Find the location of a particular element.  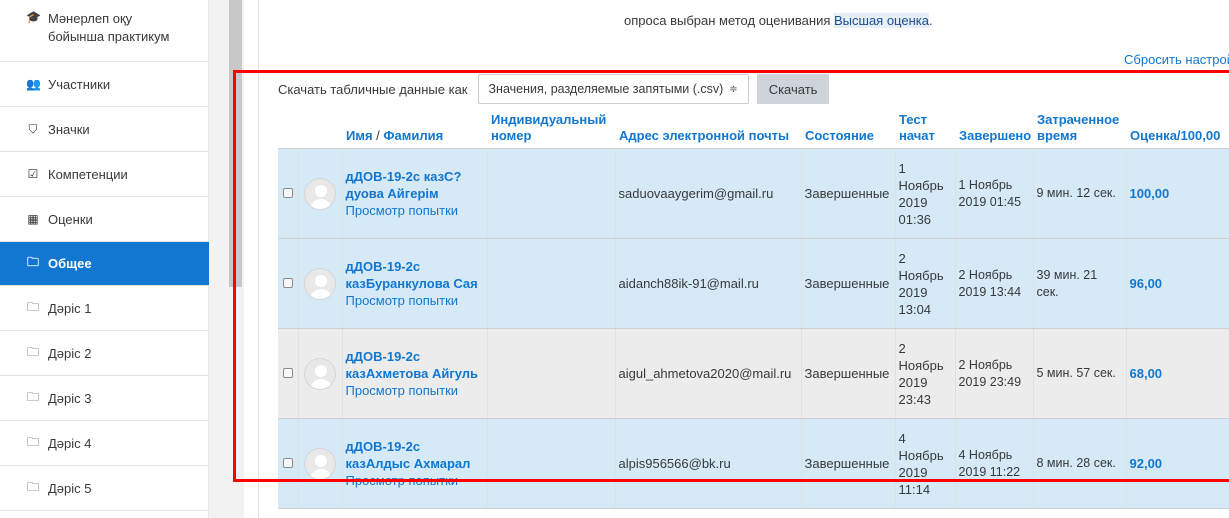

download-format-select: Значения, разделяемые запятыми (.csv) ≑ is located at coordinates (613, 89).